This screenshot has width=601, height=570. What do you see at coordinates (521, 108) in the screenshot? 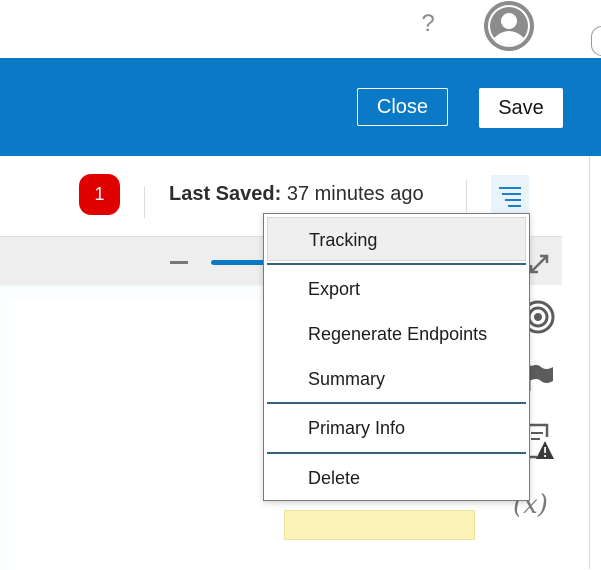
I see `save-button: Save` at bounding box center [521, 108].